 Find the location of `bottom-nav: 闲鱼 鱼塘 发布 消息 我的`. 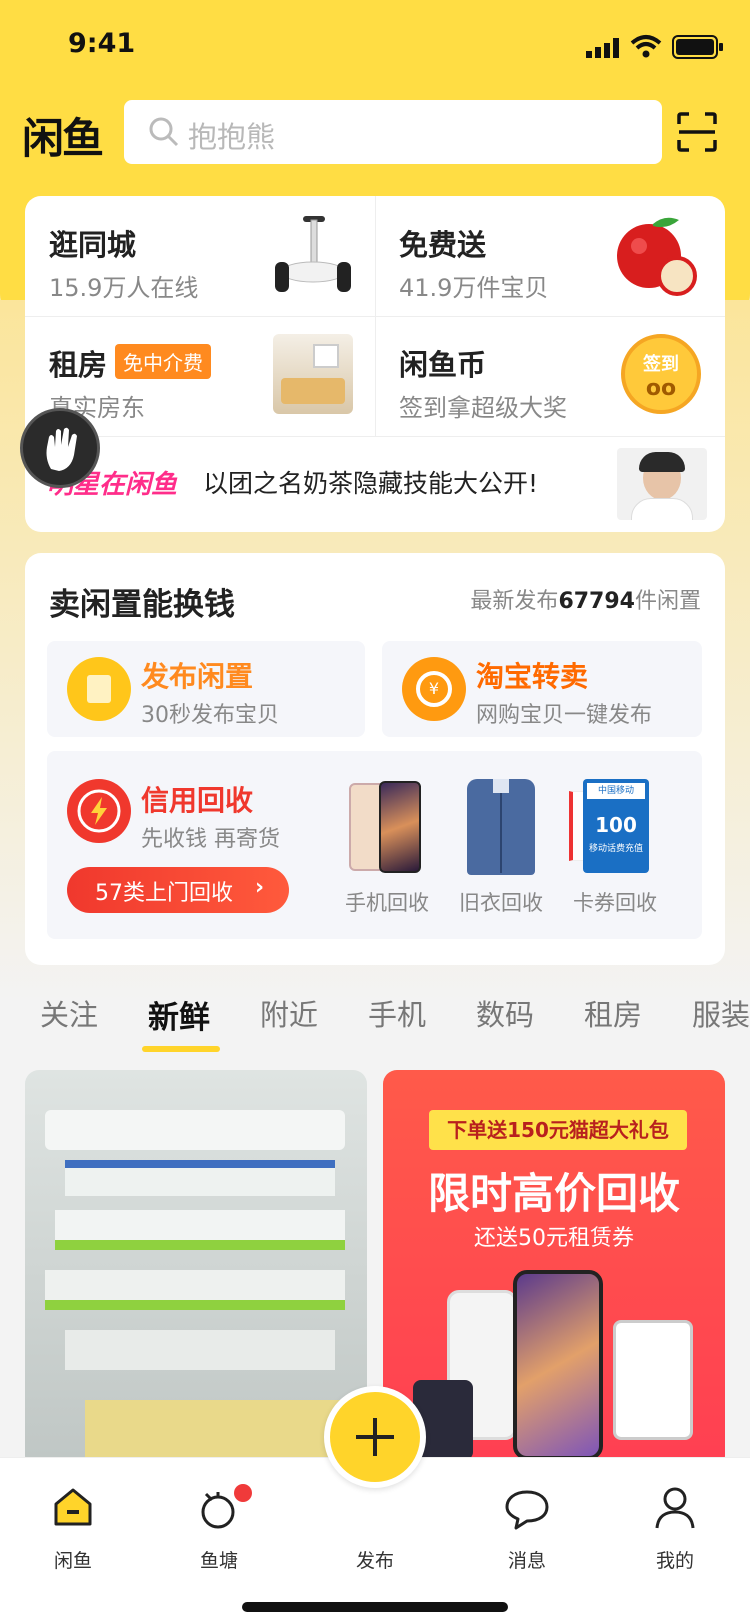

bottom-nav: 闲鱼 鱼塘 发布 消息 我的 is located at coordinates (375, 1505).